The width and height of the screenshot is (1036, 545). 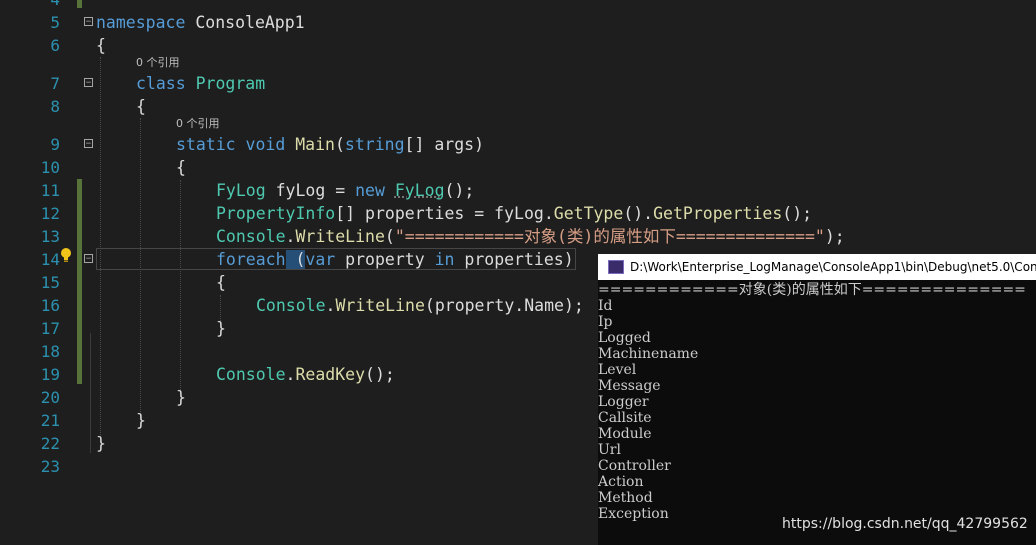 I want to click on console-line: Callsite, so click(x=625, y=418).